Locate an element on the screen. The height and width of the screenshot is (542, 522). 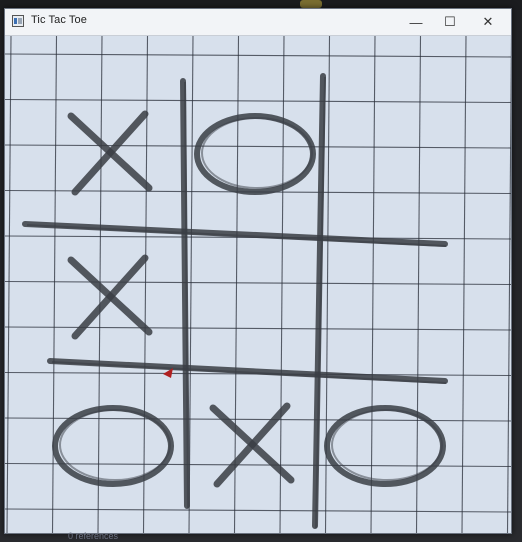
minimize-button: — is located at coordinates (416, 22).